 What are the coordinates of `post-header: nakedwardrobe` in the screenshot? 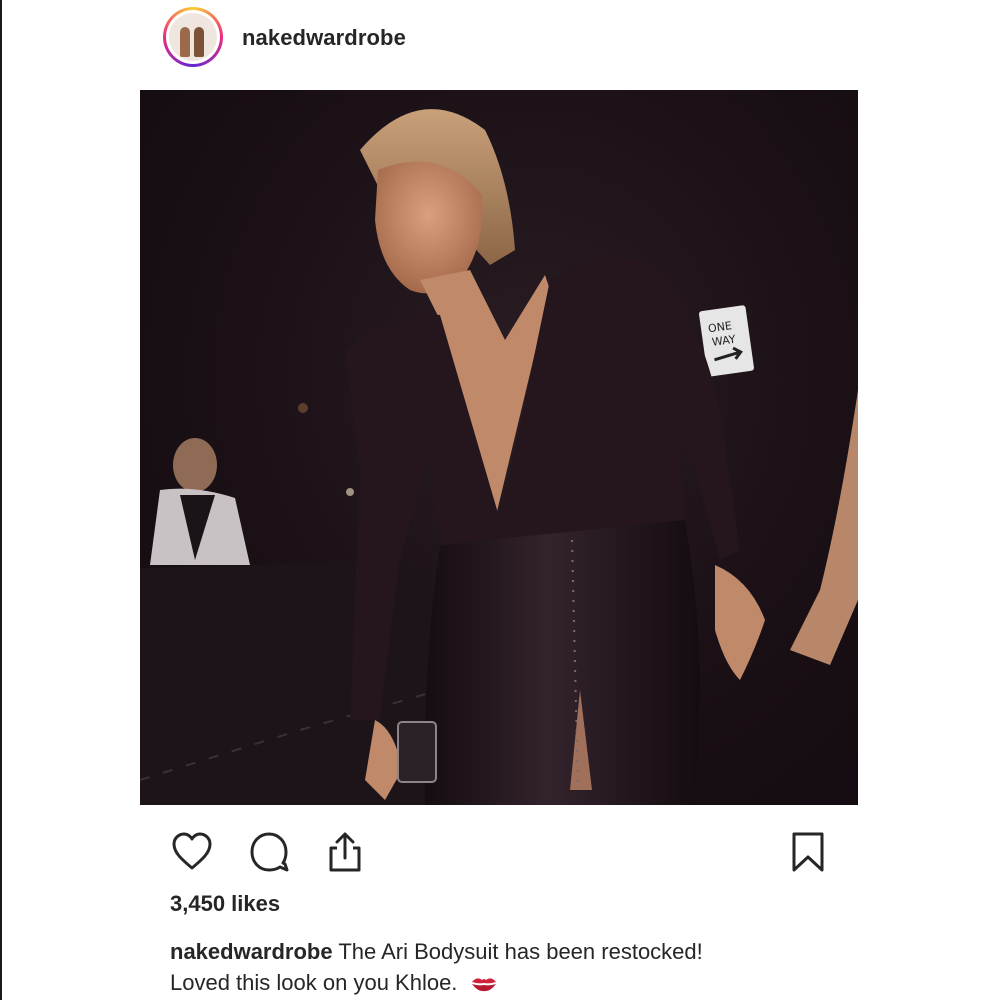 It's located at (499, 45).